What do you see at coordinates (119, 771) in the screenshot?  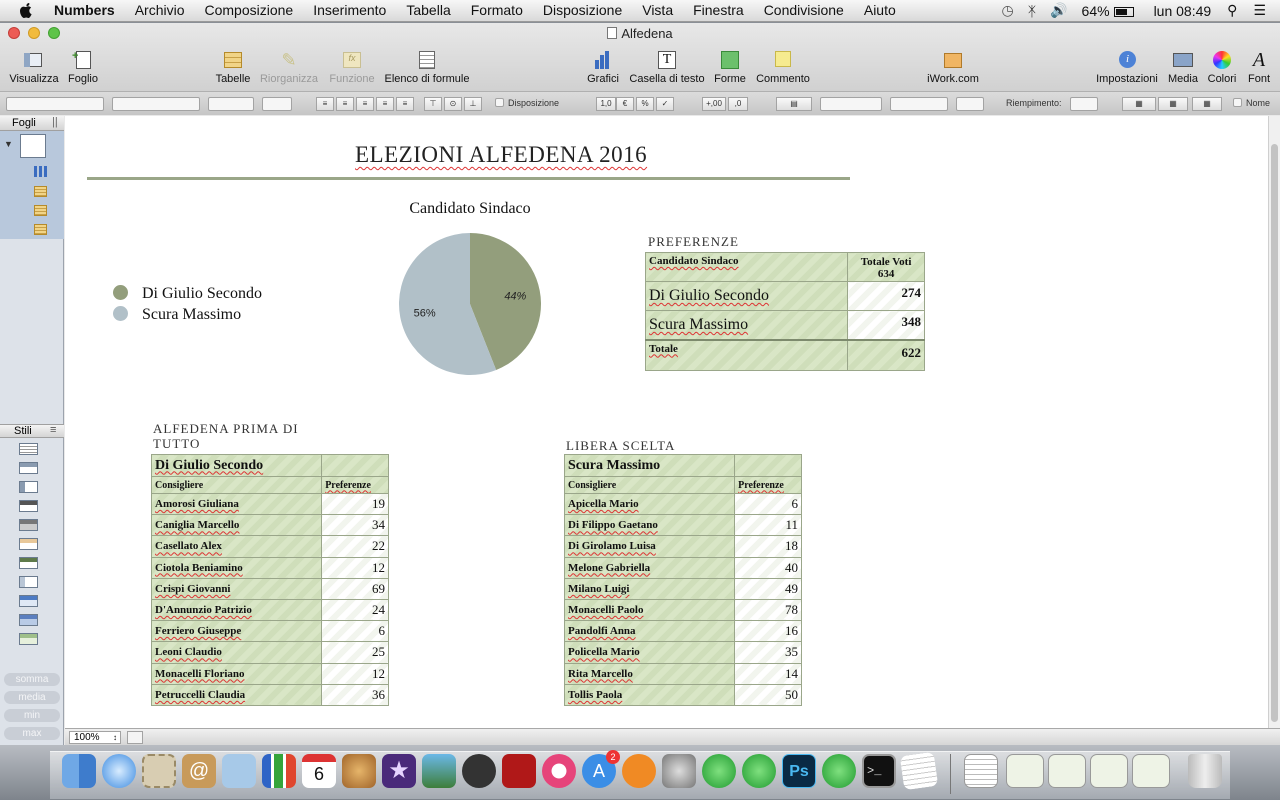 I see `safari-icon` at bounding box center [119, 771].